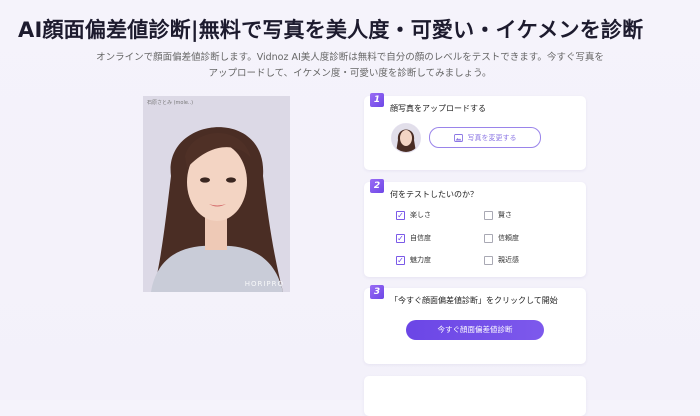 Image resolution: width=700 pixels, height=416 pixels. I want to click on option-familiarity: 親近感, so click(501, 260).